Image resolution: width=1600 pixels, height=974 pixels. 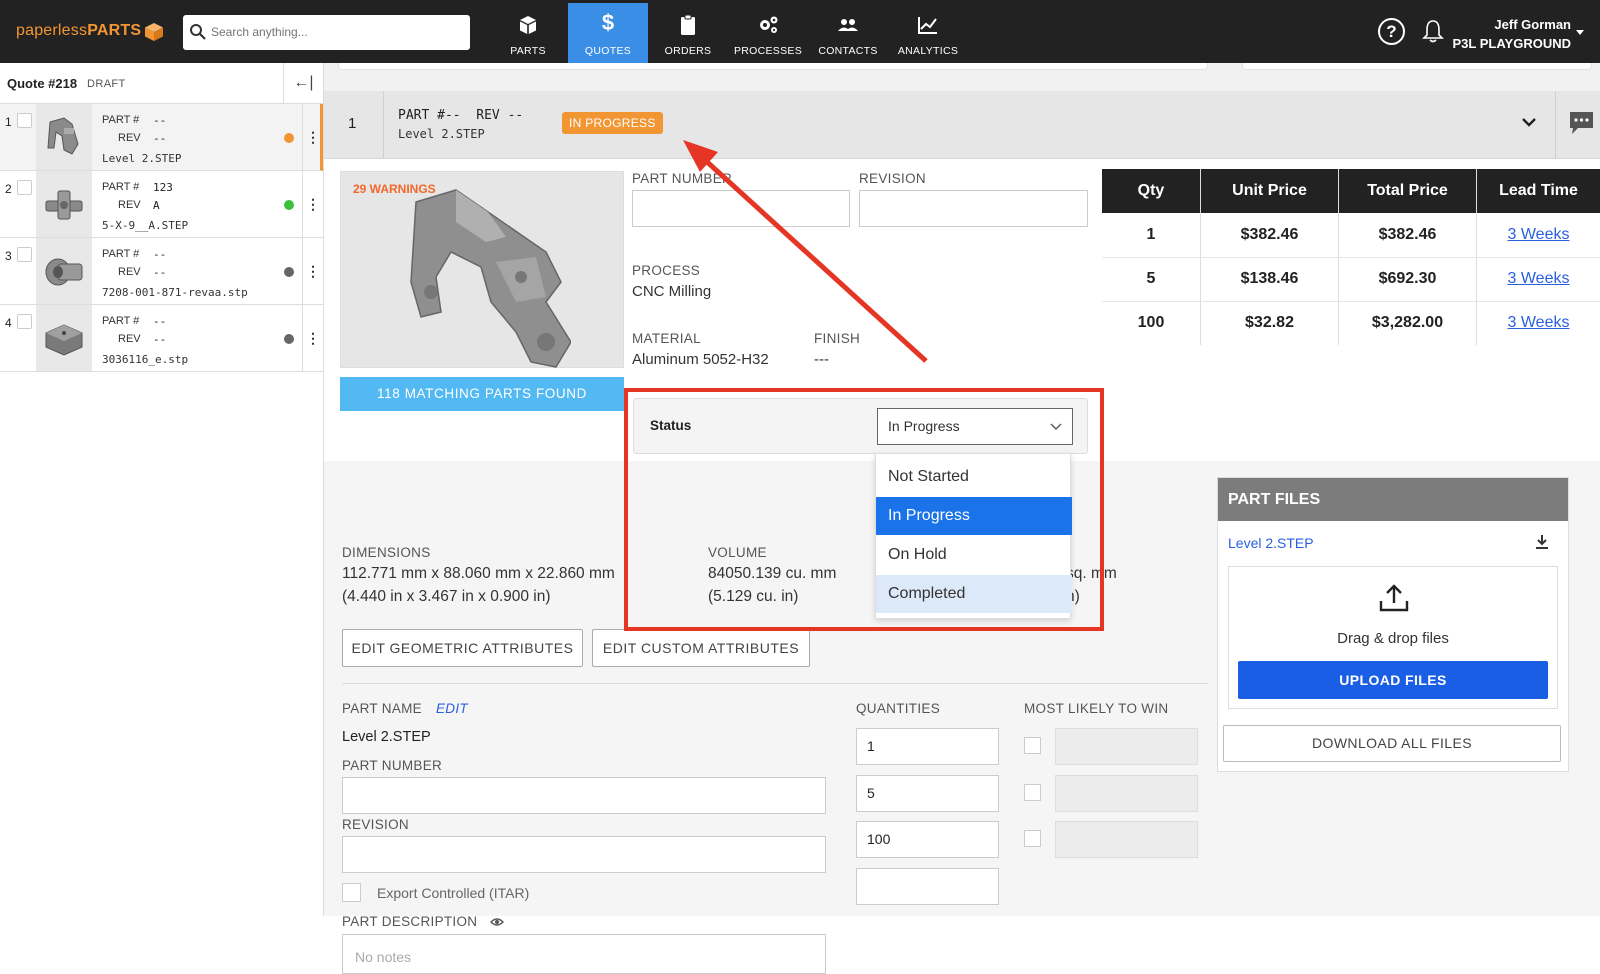 What do you see at coordinates (161, 204) in the screenshot?
I see `part-list-item: 2 PART # 123 REV A 5-X-9__A.STEP ⋮` at bounding box center [161, 204].